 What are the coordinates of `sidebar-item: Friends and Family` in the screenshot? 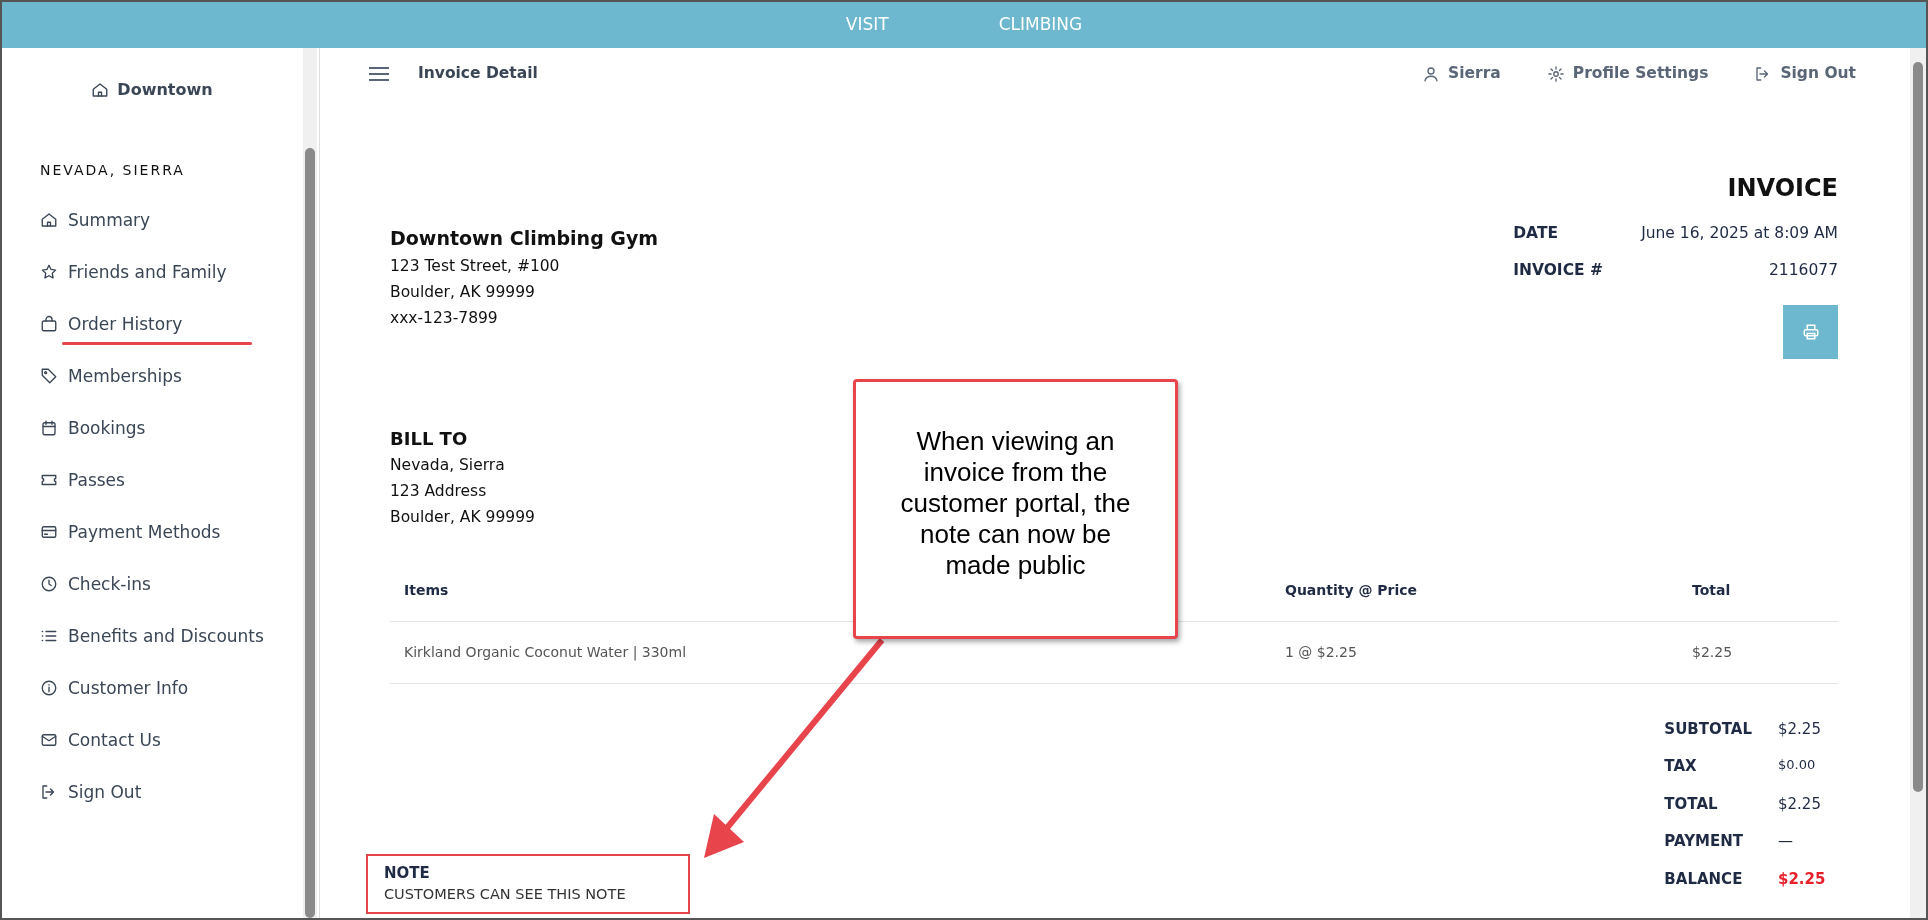 It's located at (155, 272).